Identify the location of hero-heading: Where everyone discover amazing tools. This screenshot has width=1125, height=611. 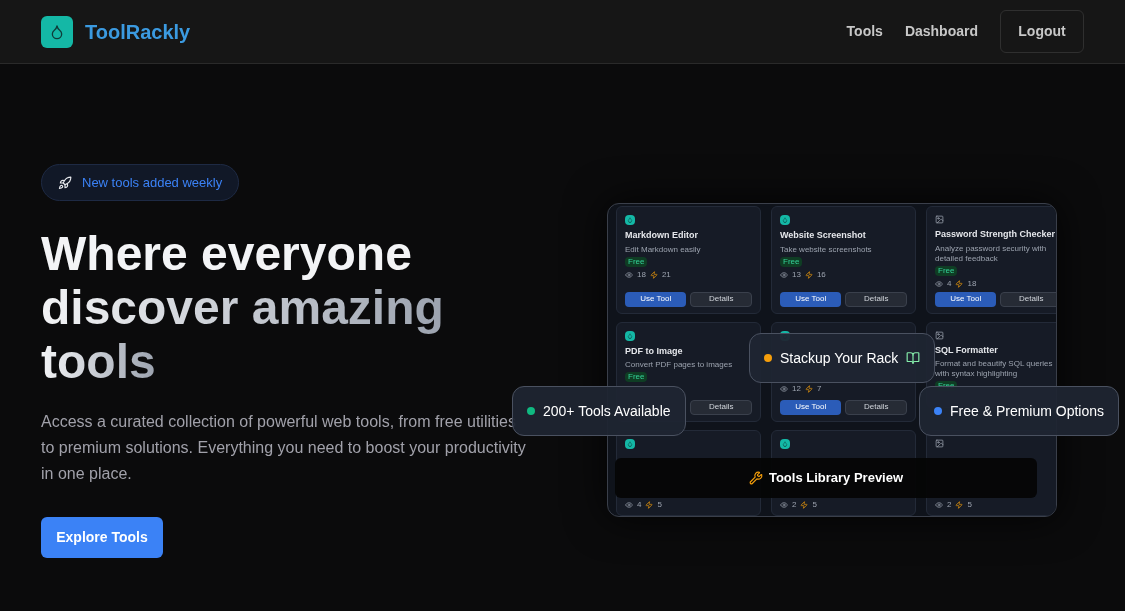
(243, 308).